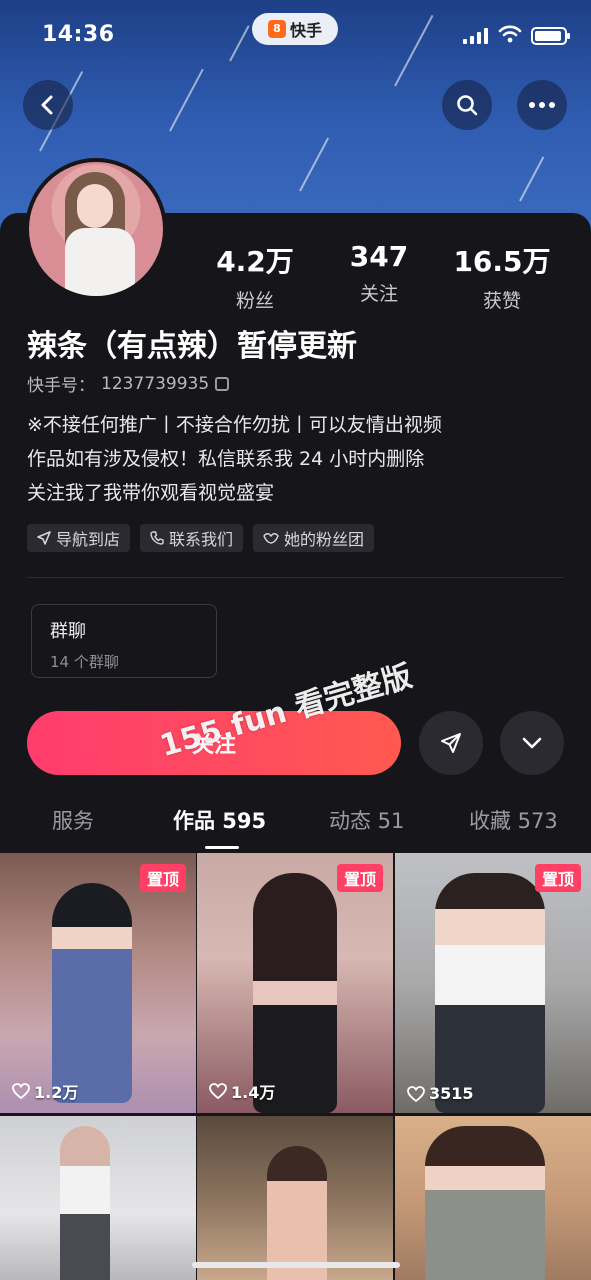 Image resolution: width=591 pixels, height=1280 pixels. I want to click on like-count-value: 1.2万, so click(56, 1092).